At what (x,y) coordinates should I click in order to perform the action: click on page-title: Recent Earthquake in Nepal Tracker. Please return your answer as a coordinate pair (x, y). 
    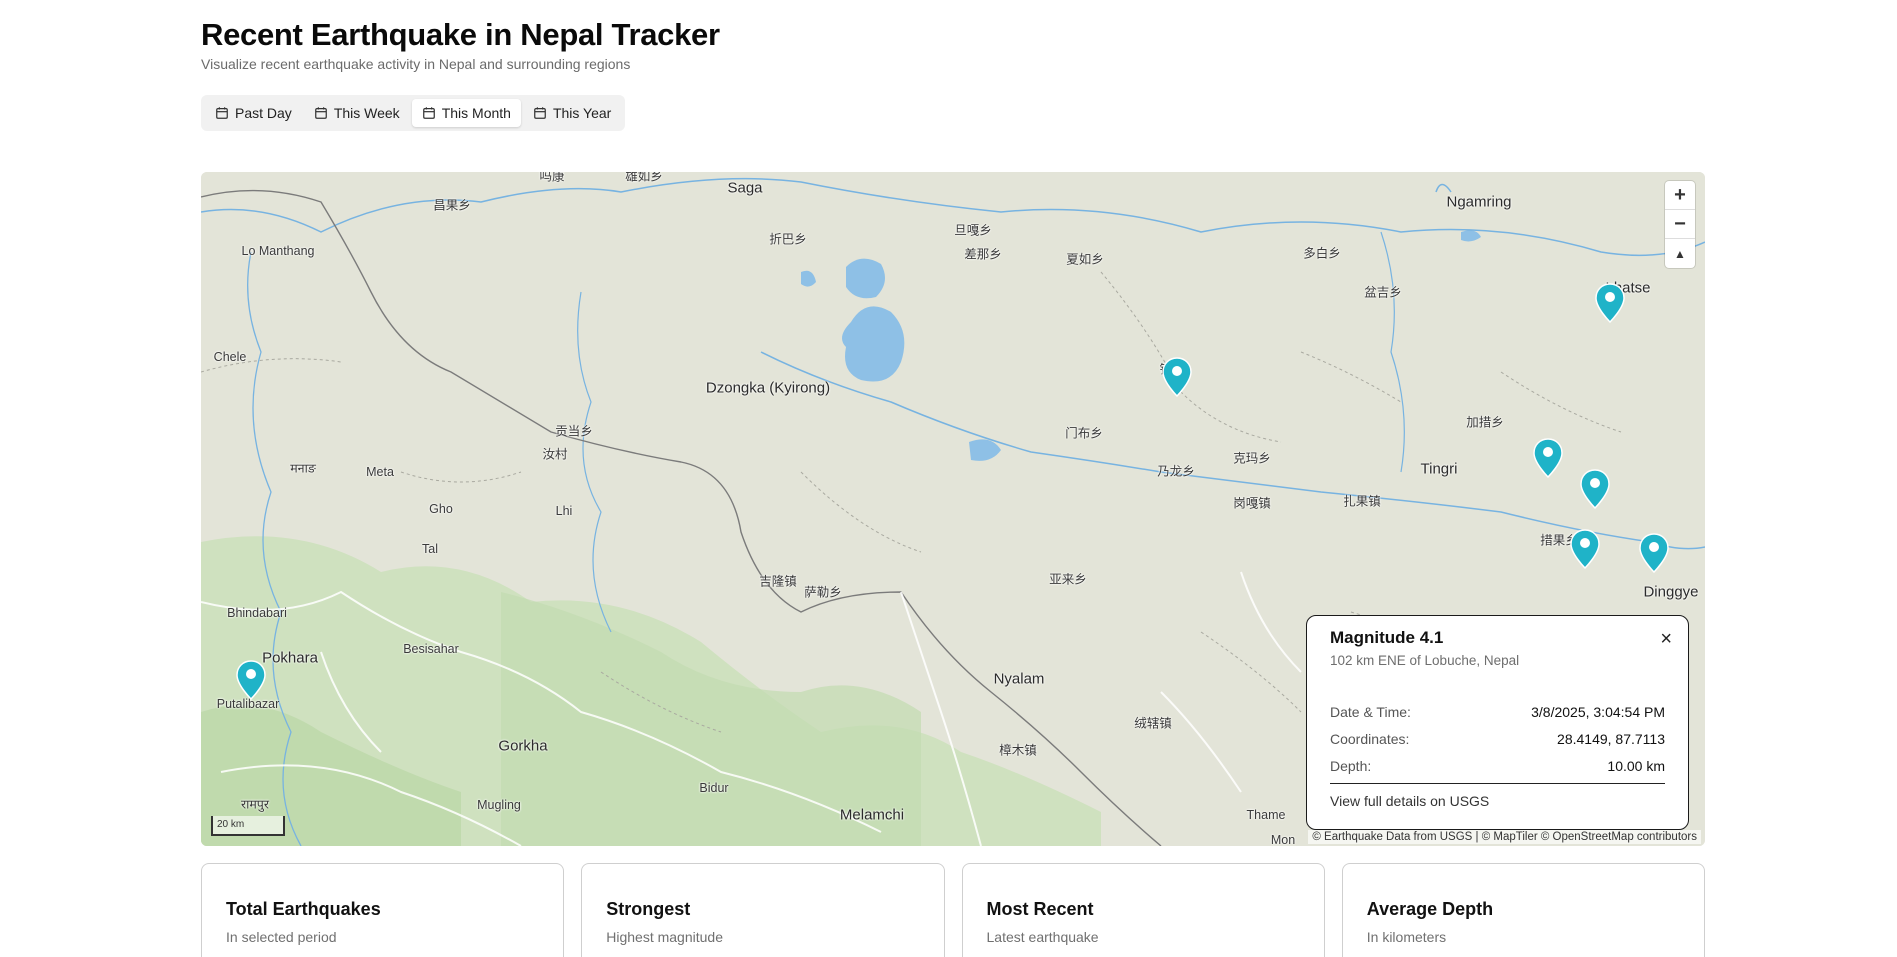
    Looking at the image, I should click on (460, 34).